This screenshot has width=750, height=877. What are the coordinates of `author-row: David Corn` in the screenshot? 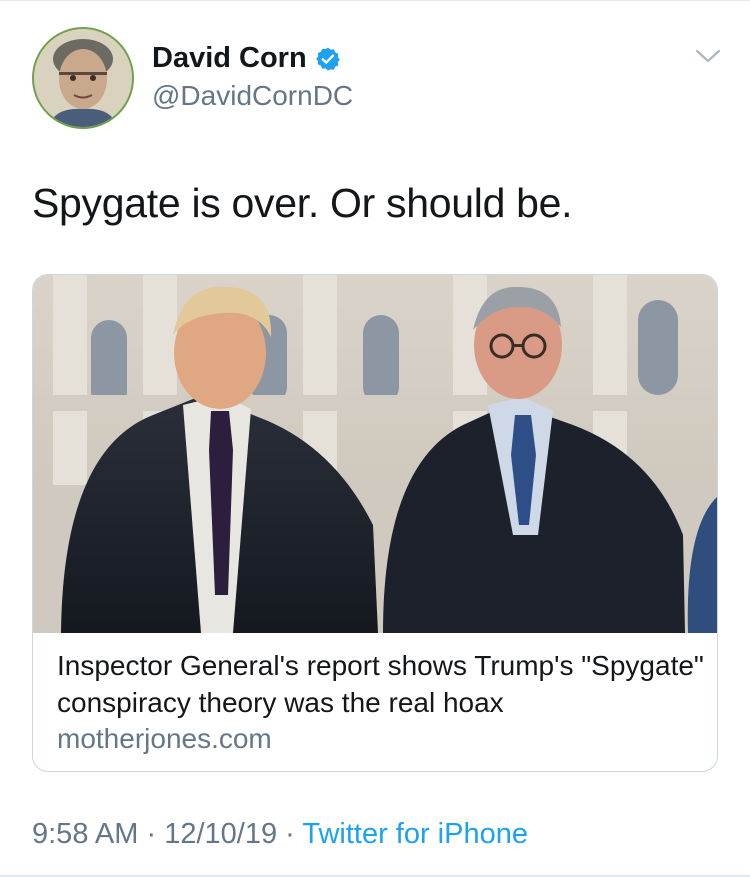 It's located at (246, 58).